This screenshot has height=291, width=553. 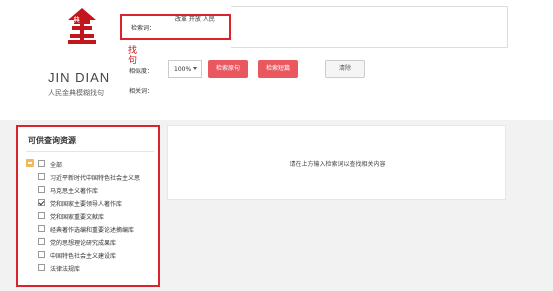 I want to click on tree-item-label: 党和国家主要领导人著作库, so click(x=86, y=204).